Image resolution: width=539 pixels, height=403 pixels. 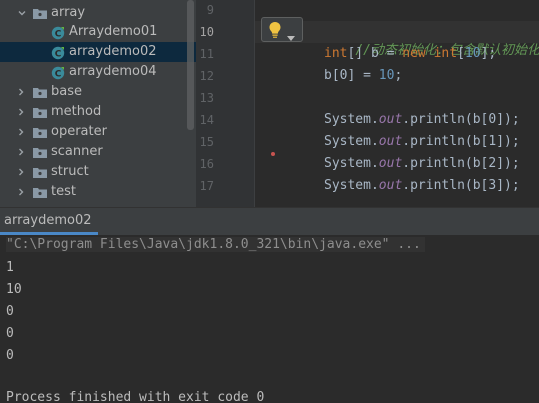 I want to click on code-keyword: new, so click(x=414, y=53).